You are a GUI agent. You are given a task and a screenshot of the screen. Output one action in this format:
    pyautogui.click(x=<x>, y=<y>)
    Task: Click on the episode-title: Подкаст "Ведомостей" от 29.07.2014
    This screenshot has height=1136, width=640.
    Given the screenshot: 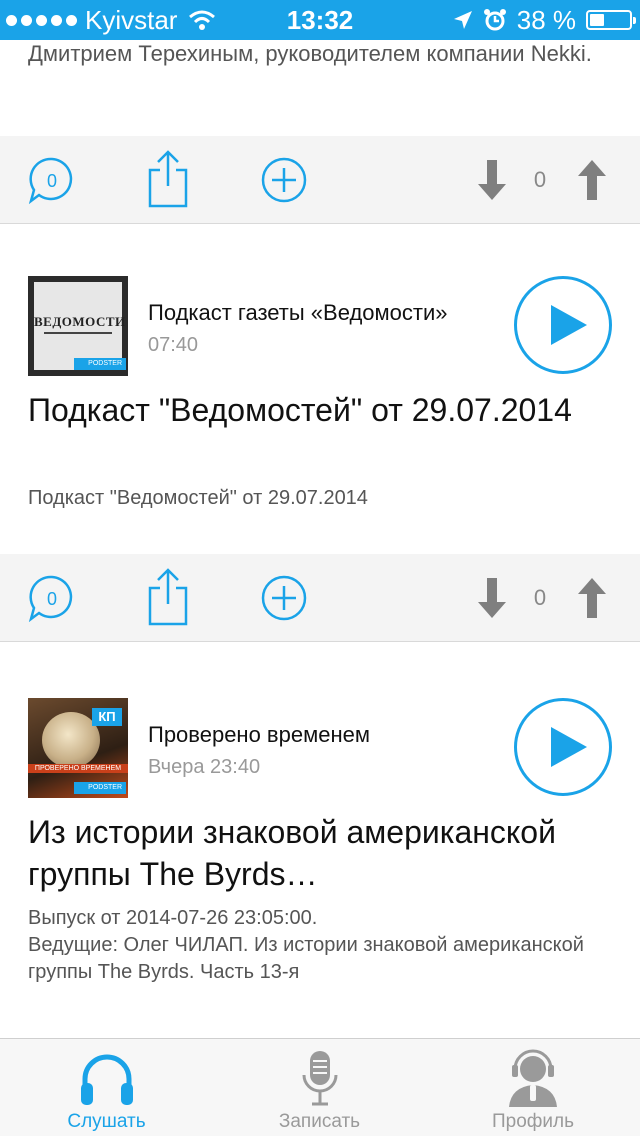 What is the action you would take?
    pyautogui.click(x=318, y=410)
    